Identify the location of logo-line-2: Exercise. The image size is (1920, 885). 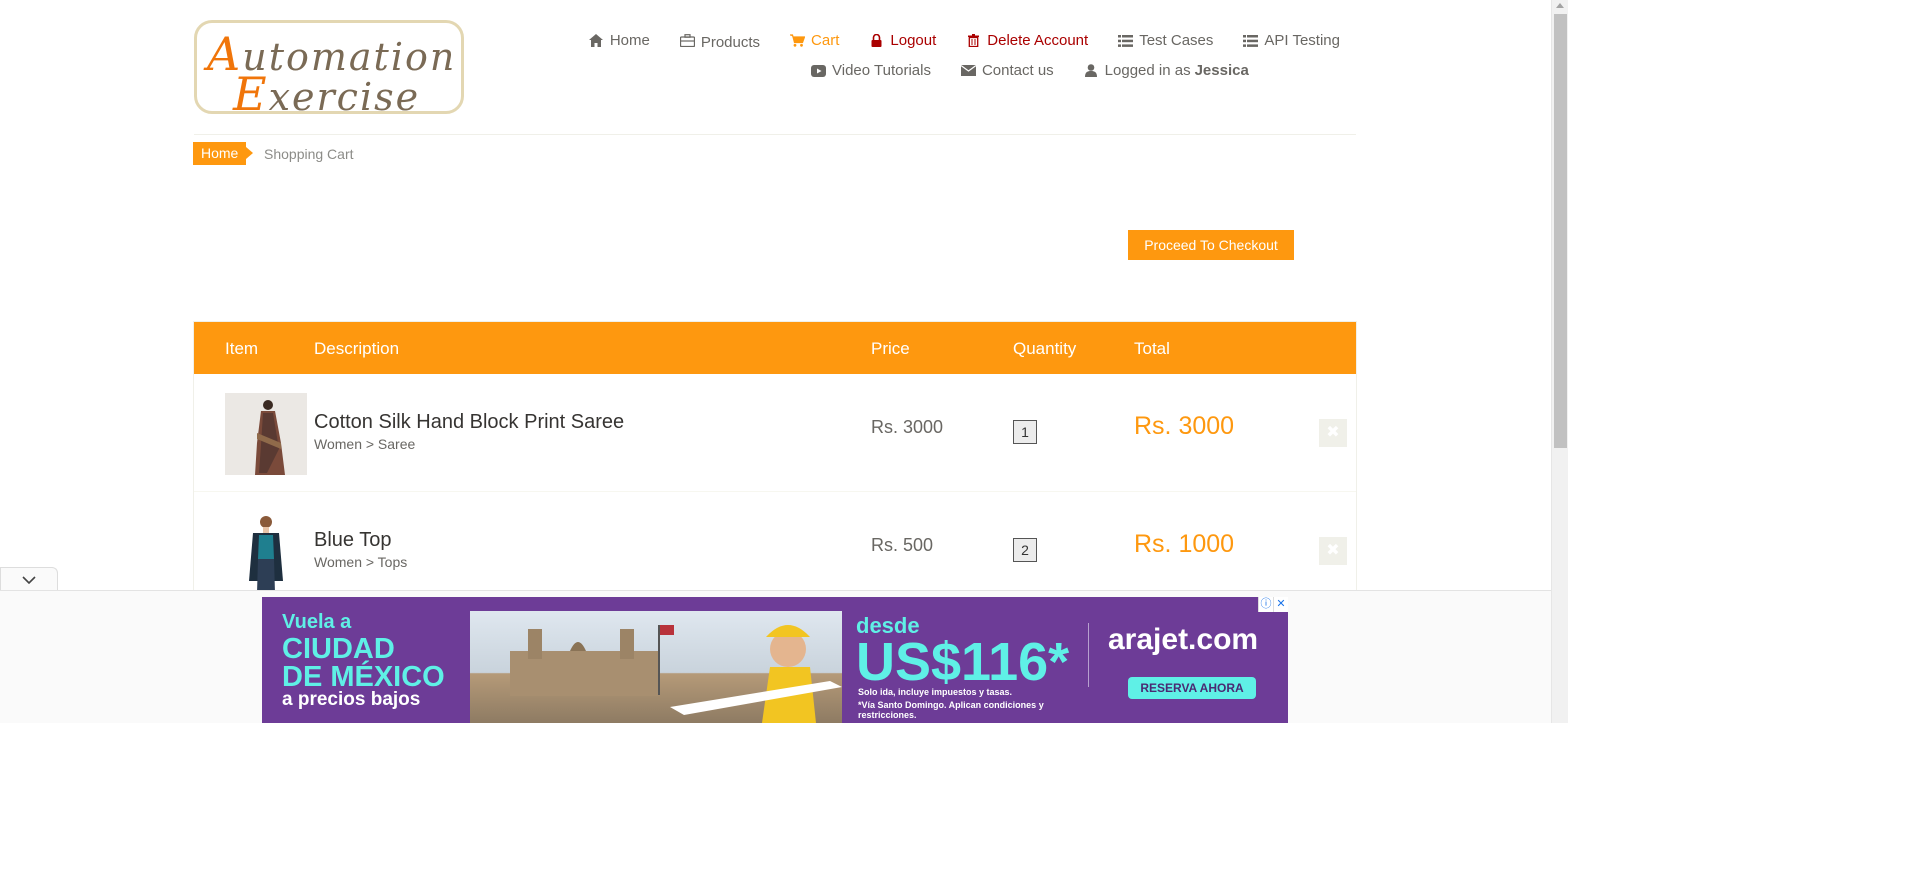
(327, 94).